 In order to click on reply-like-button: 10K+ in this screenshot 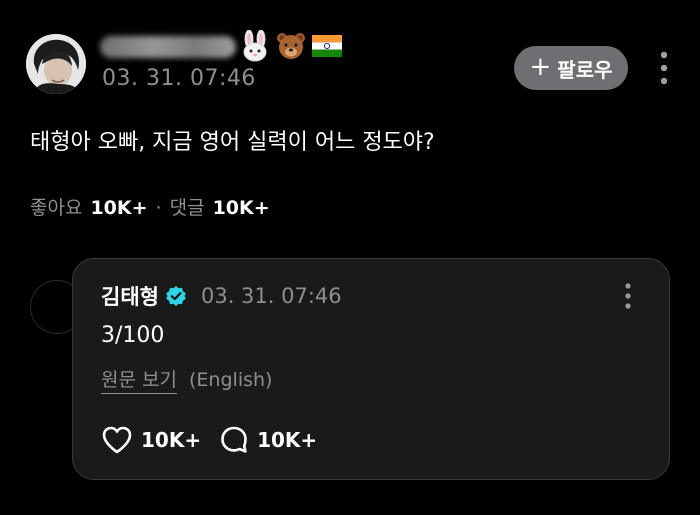, I will do `click(151, 440)`.